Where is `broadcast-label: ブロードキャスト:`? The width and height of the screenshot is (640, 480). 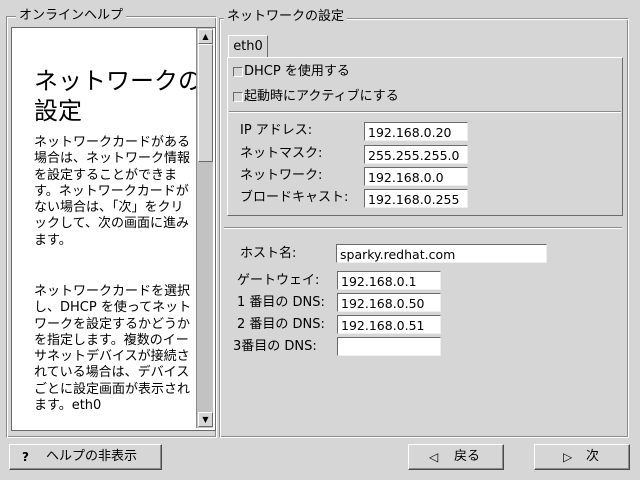
broadcast-label: ブロードキャスト: is located at coordinates (294, 197).